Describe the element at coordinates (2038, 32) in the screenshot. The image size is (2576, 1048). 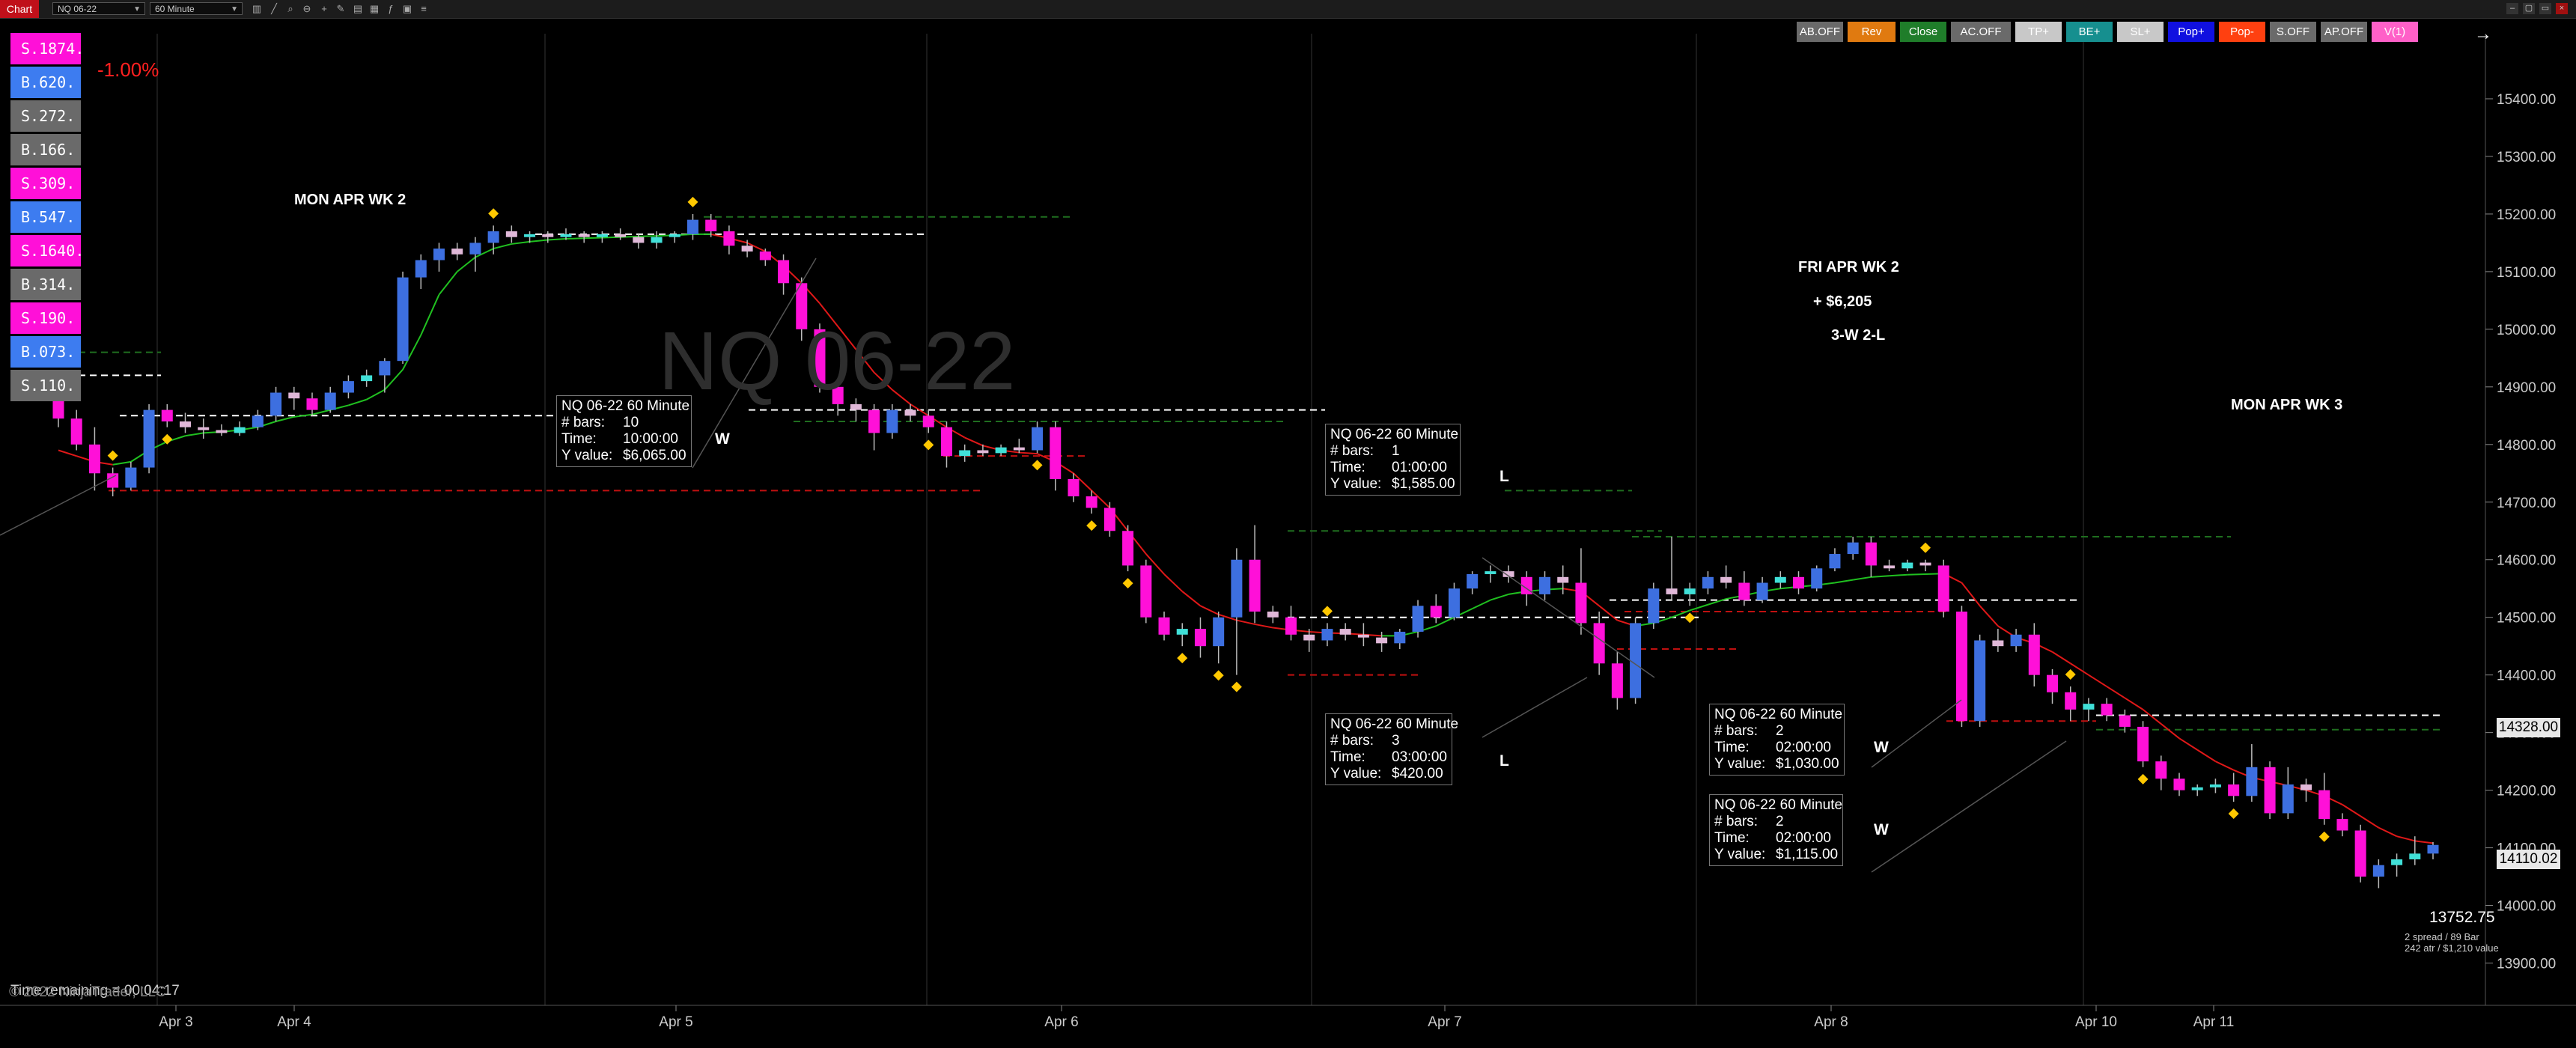
I see `trade-button-tp: TP+` at that location.